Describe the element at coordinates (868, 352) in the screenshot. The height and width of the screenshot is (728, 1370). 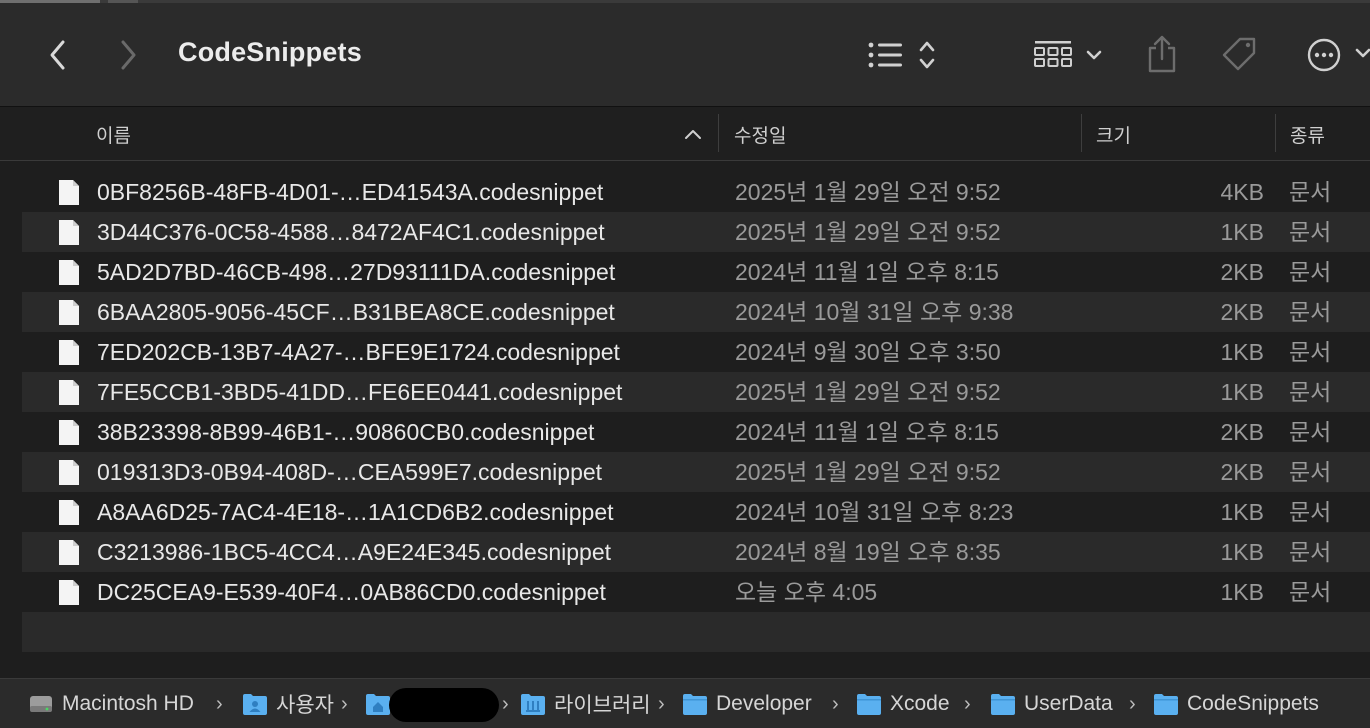
I see `file-date: 2024년 9월 30일 오후 3:50` at that location.